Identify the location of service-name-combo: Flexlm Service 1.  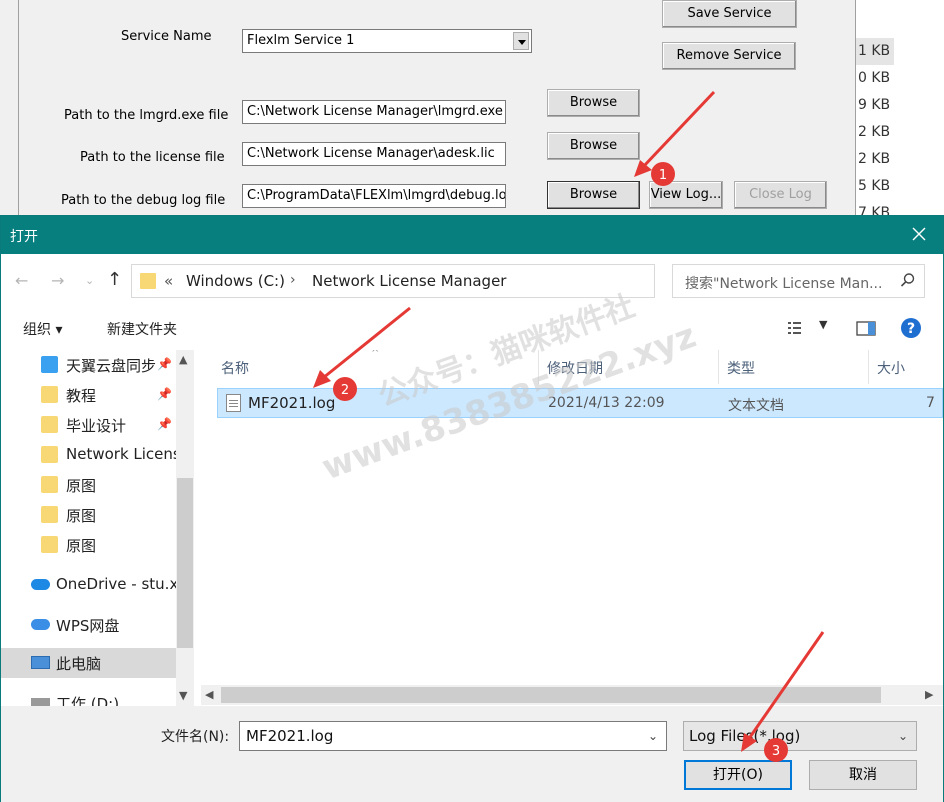
(387, 41).